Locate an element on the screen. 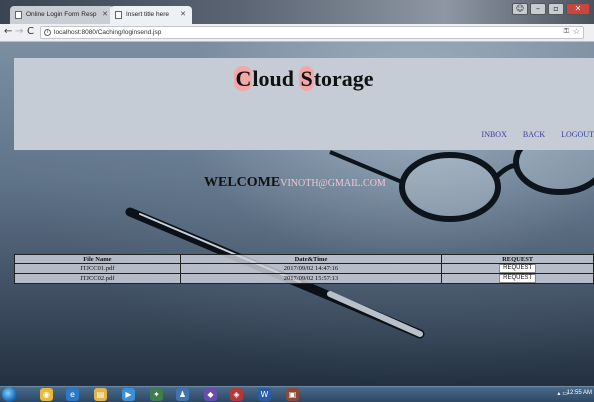 The height and width of the screenshot is (402, 594). minimize-icon: – is located at coordinates (538, 9).